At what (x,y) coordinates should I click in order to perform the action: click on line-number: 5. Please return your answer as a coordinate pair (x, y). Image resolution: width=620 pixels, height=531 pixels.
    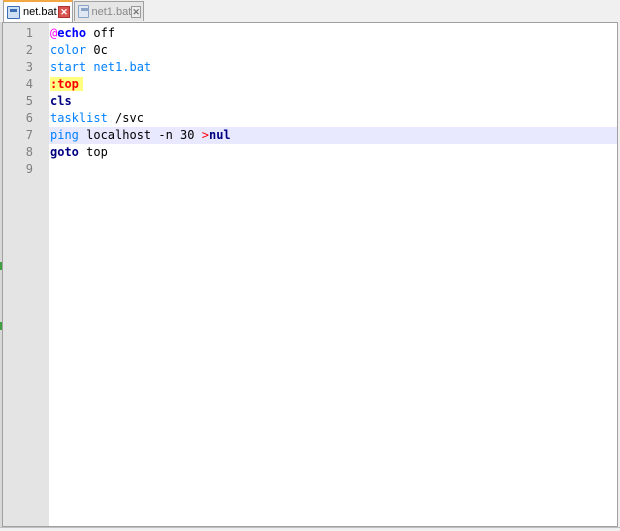
    Looking at the image, I should click on (18, 101).